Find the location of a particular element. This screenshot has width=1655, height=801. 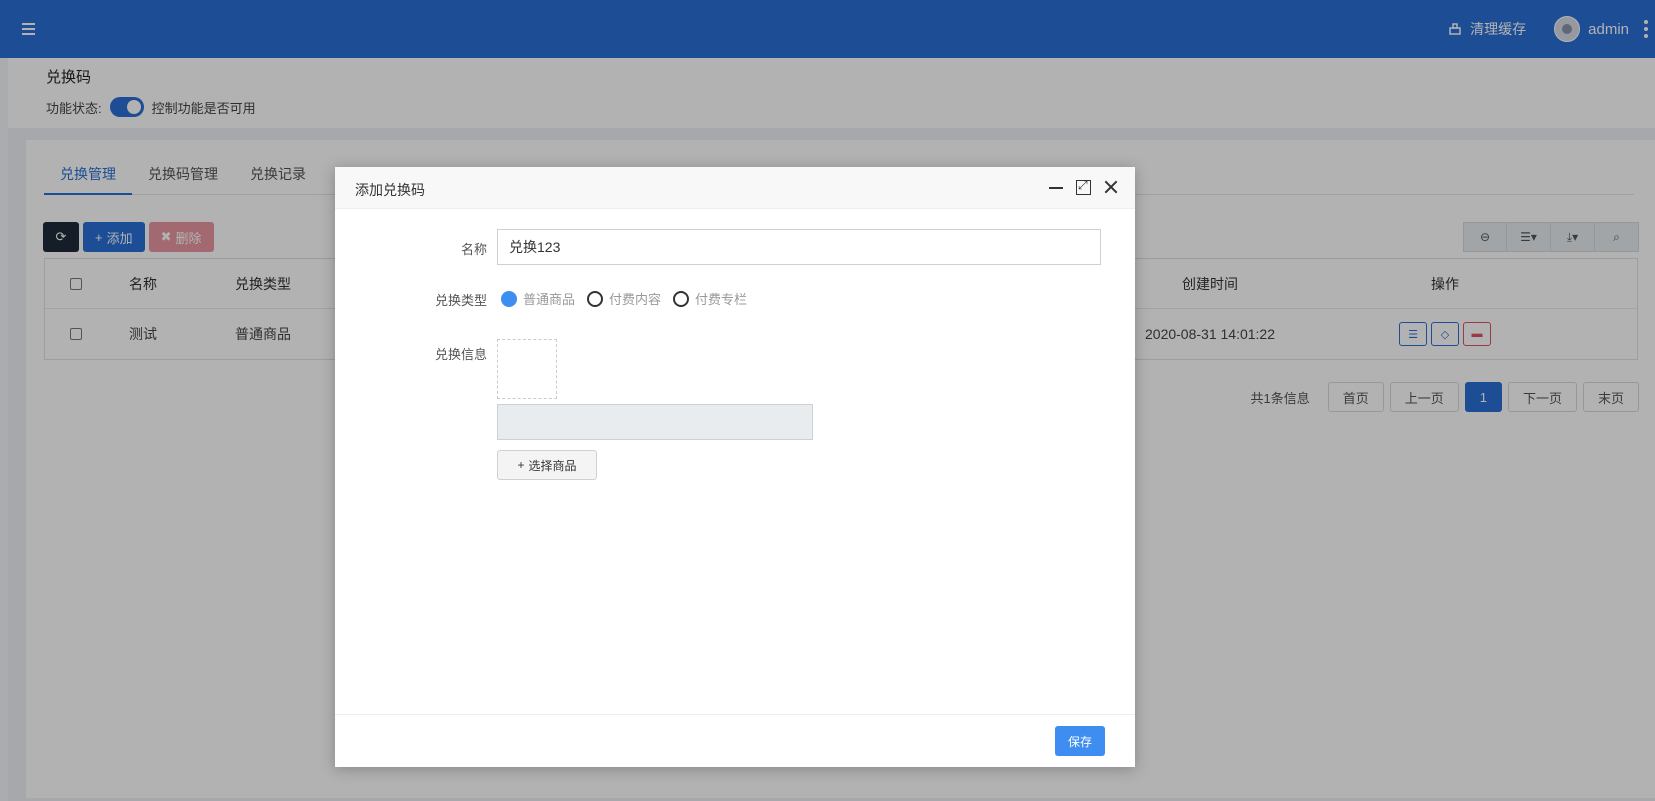

name-input: 兑换123 is located at coordinates (799, 247).